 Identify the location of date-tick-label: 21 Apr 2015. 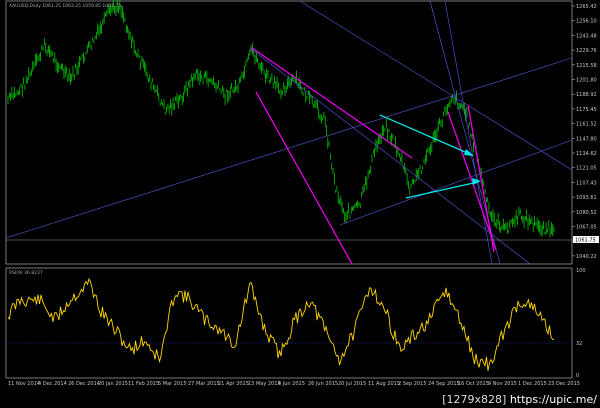
(233, 384).